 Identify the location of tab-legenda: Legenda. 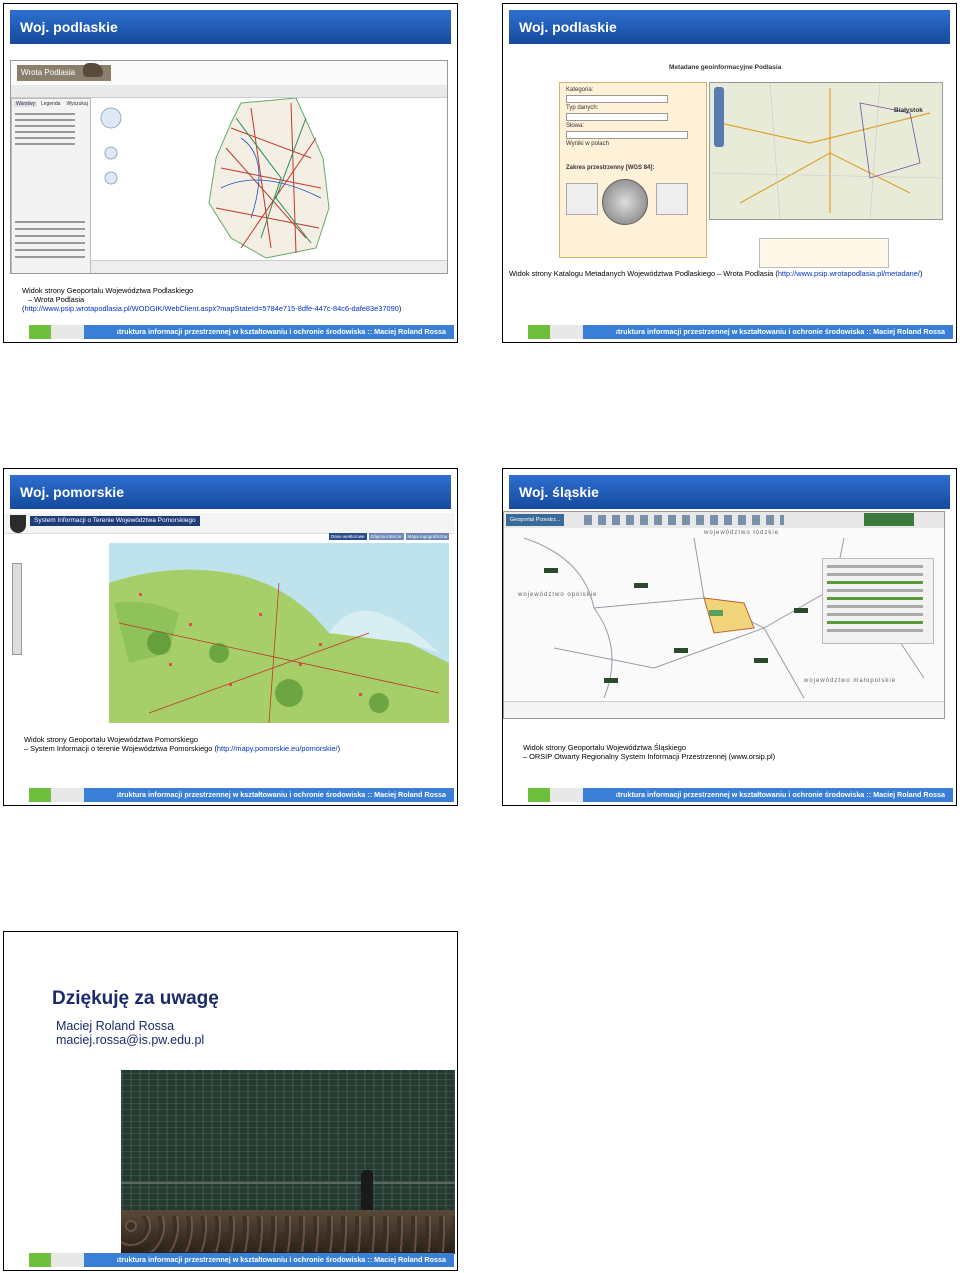
(50, 104).